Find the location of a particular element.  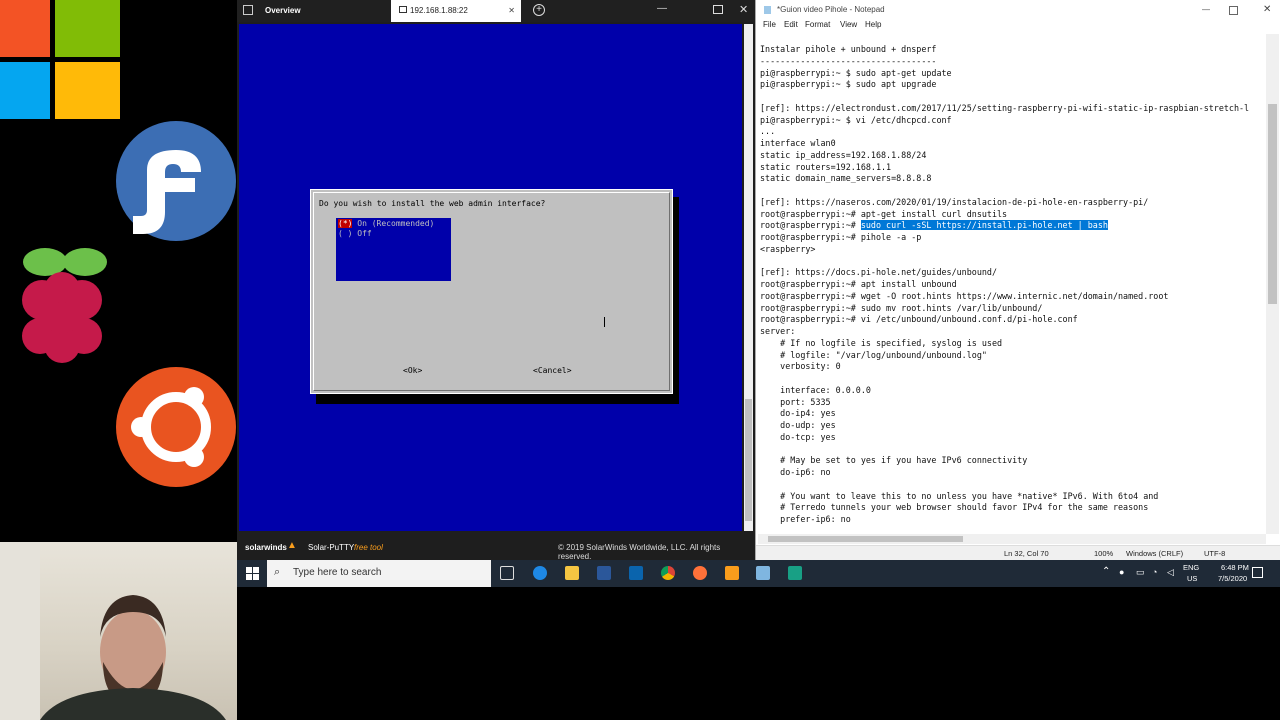

chrome-icon is located at coordinates (668, 573).